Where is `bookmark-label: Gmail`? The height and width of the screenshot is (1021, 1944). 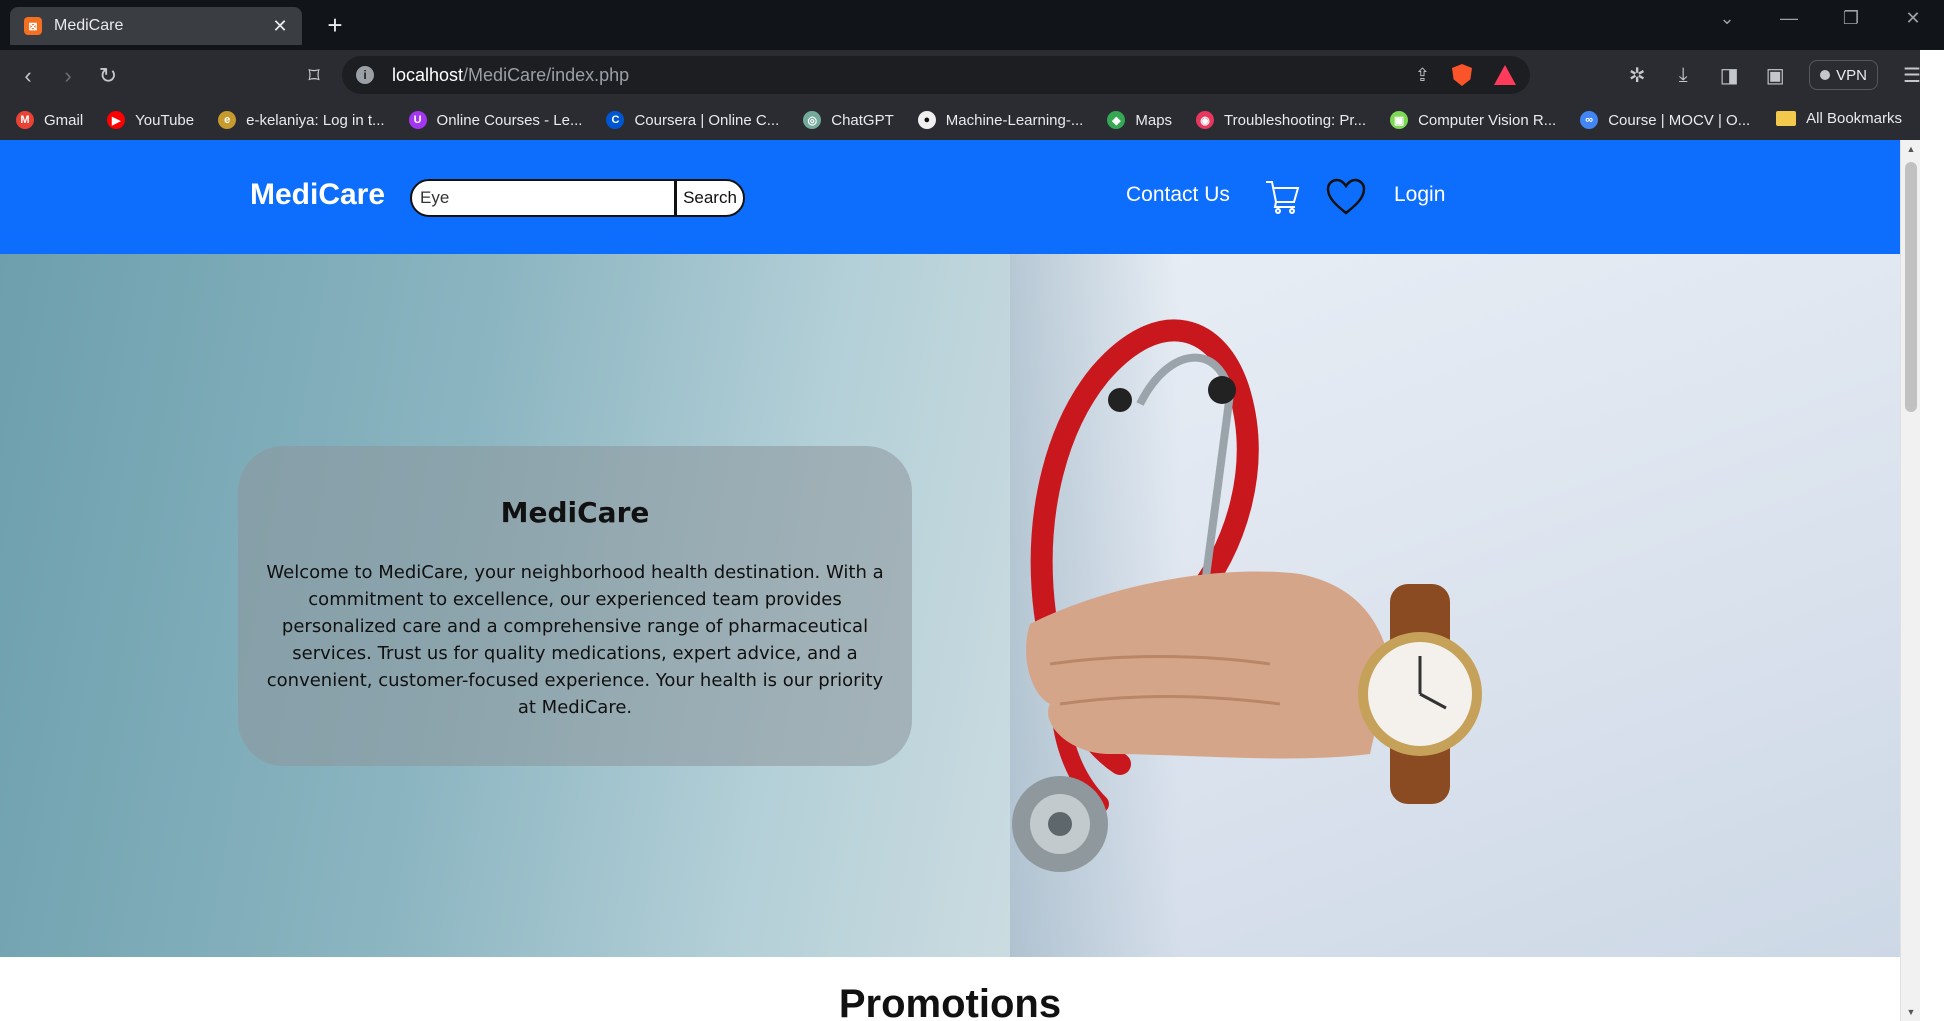 bookmark-label: Gmail is located at coordinates (64, 120).